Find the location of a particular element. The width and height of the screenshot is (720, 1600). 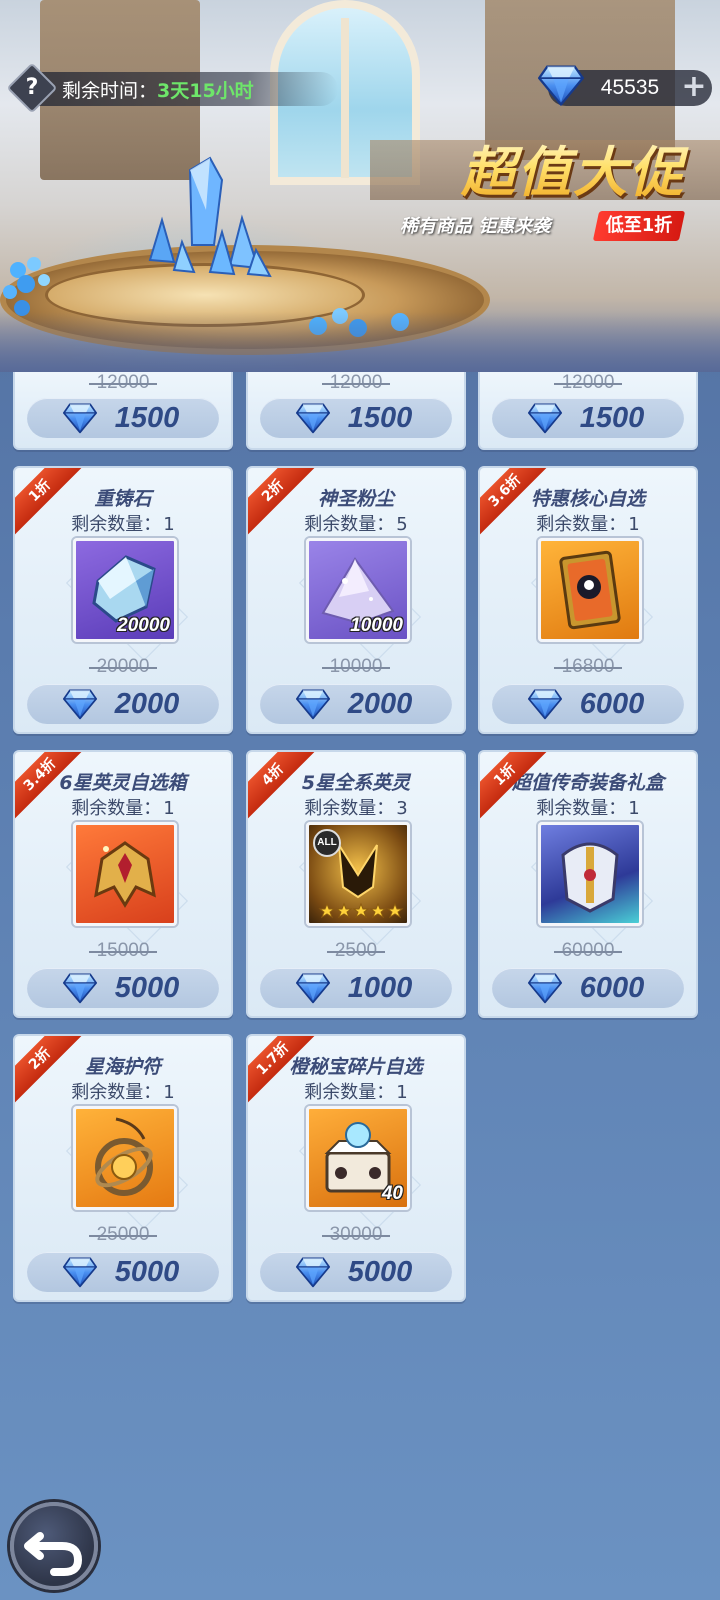

shop-card: 3.6折 特惠核心自选 剩余数量： 1 16800 6000 is located at coordinates (588, 600).